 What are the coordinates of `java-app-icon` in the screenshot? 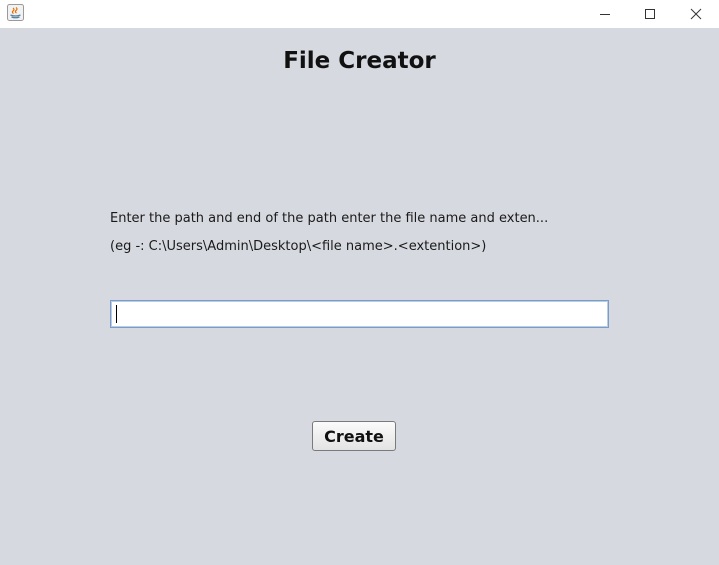 It's located at (15, 12).